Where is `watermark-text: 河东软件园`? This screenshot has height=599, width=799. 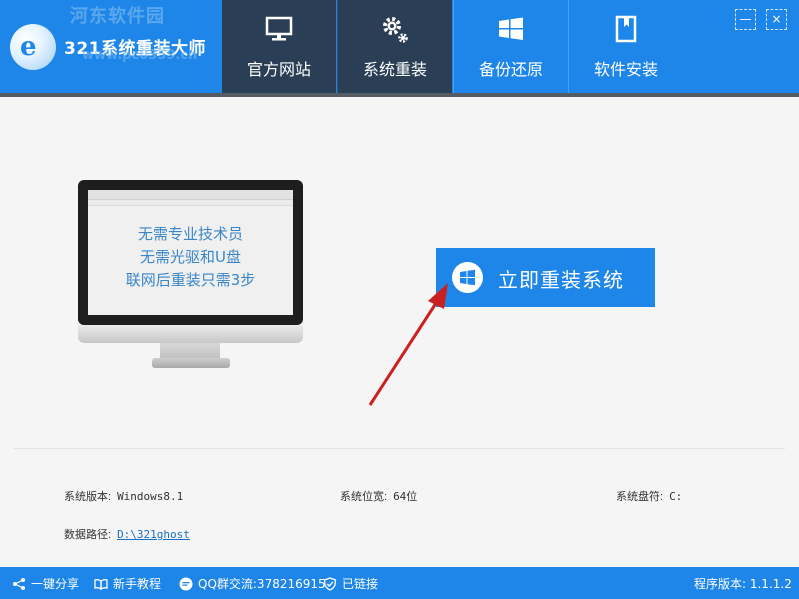 watermark-text: 河东软件园 is located at coordinates (117, 16).